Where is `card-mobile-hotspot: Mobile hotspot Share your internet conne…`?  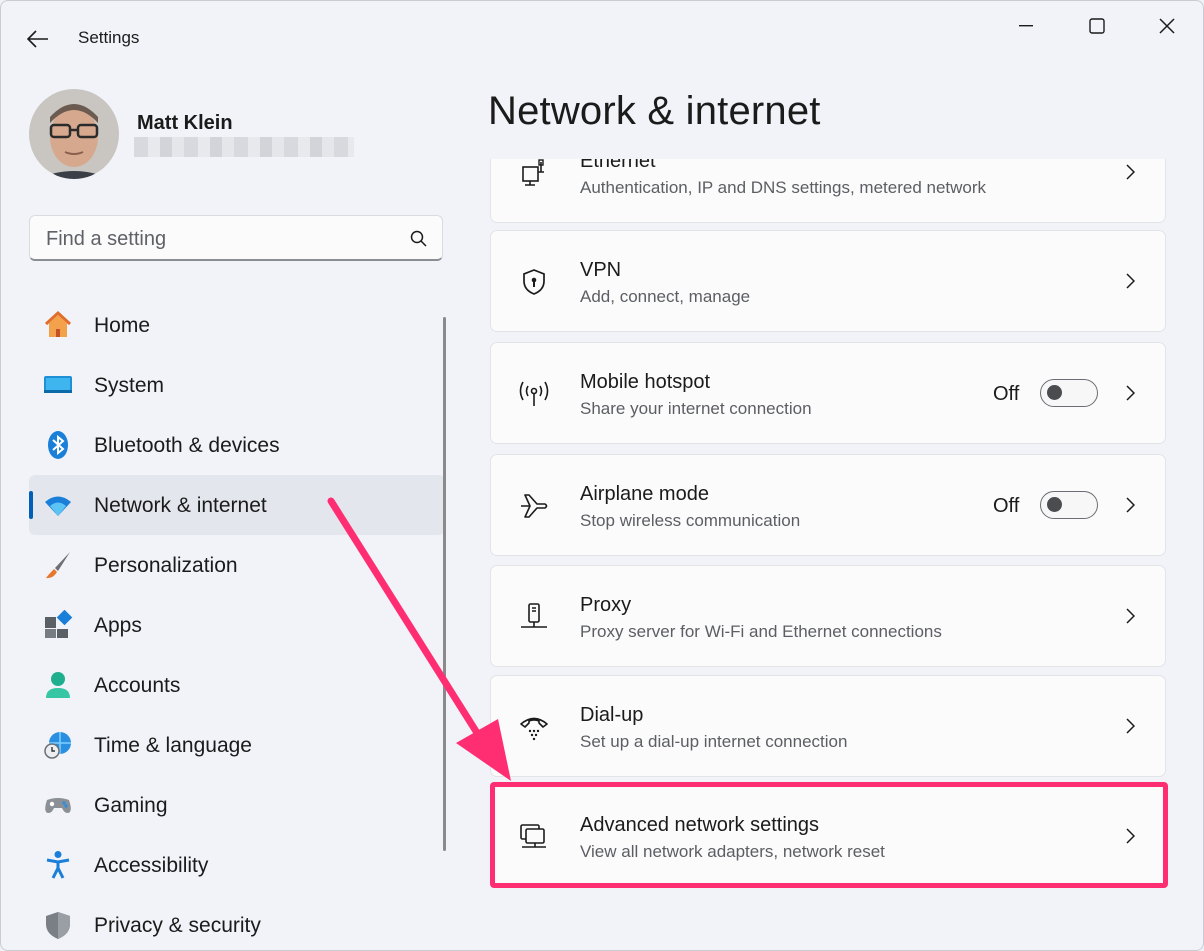
card-mobile-hotspot: Mobile hotspot Share your internet conne… is located at coordinates (828, 393).